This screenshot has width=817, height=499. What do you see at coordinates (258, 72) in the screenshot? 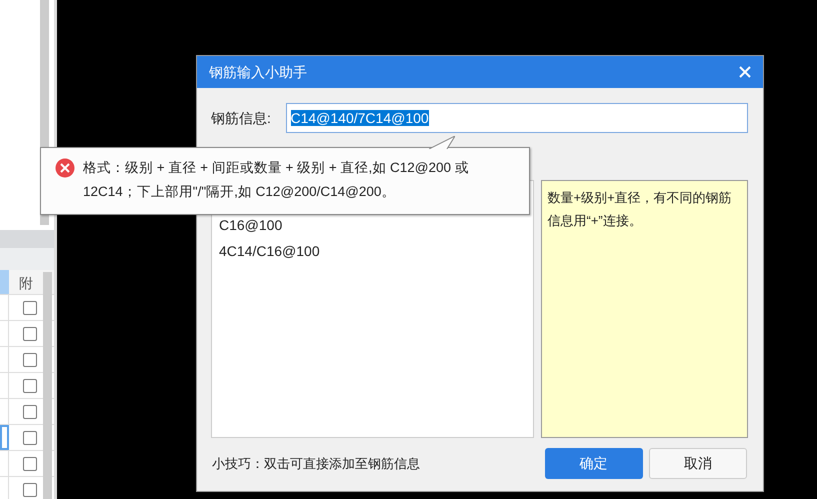
I see `window-title: 钢筋输入小助手` at bounding box center [258, 72].